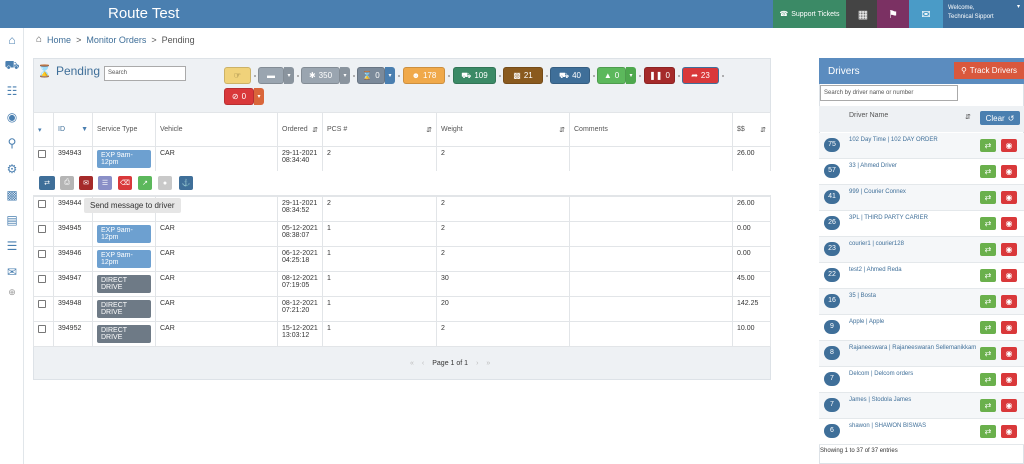  I want to click on all-filter-button: ✱ 350, so click(320, 75).